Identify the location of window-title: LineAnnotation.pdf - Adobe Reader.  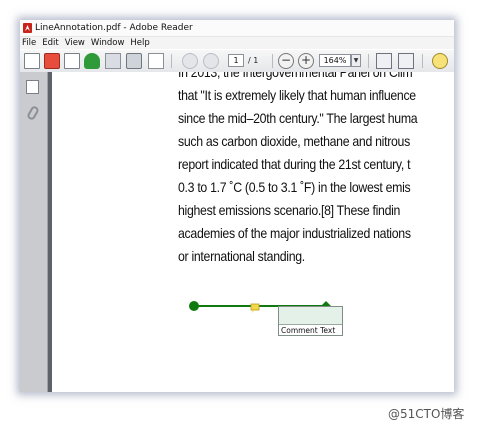
(114, 28).